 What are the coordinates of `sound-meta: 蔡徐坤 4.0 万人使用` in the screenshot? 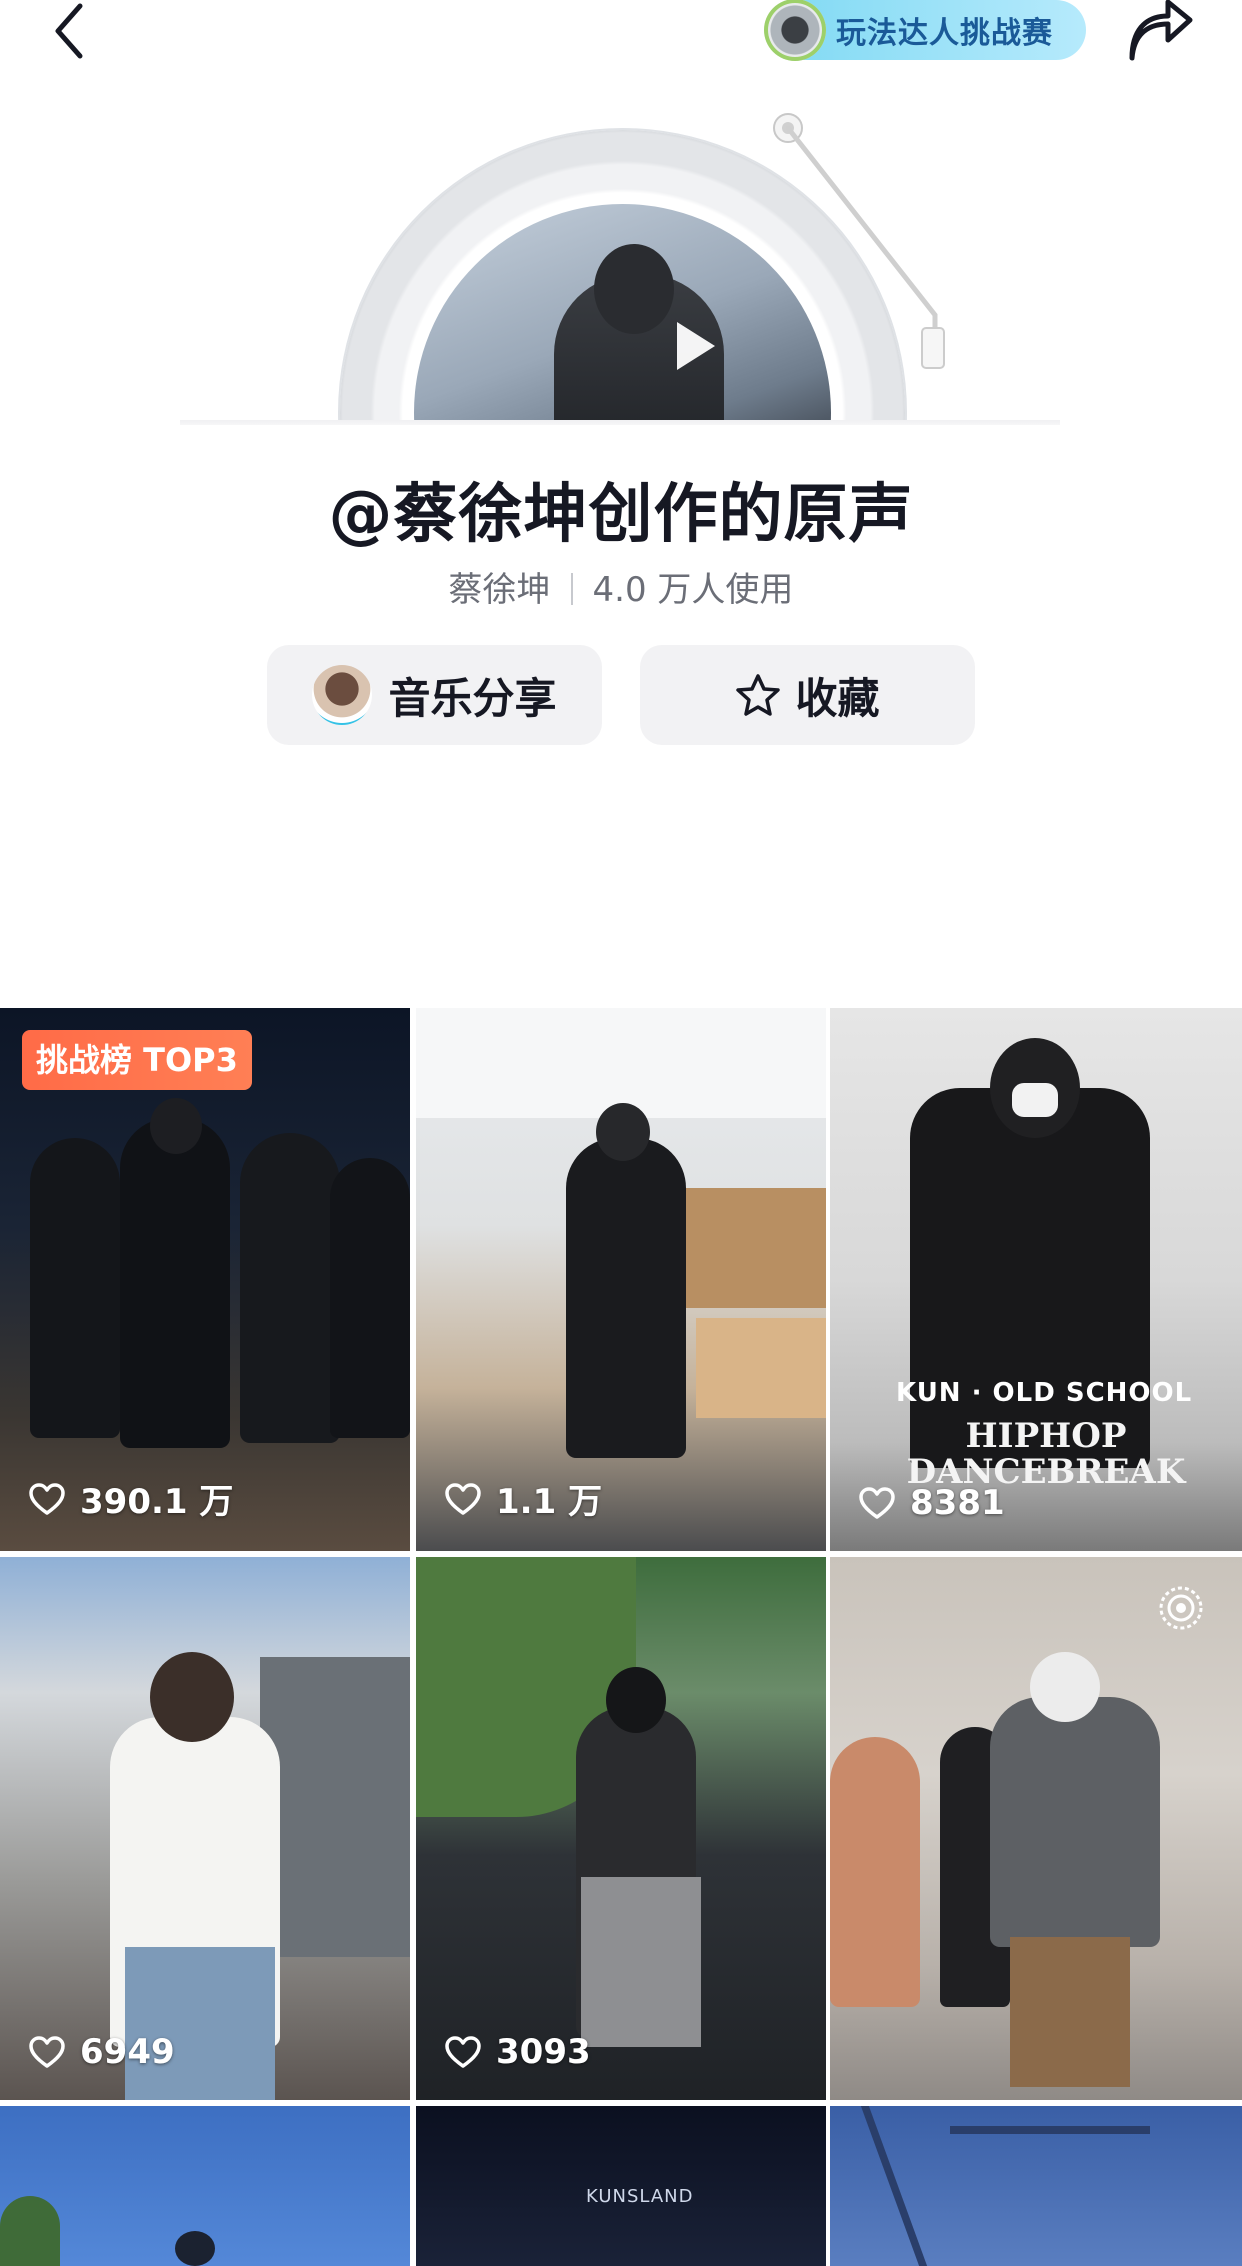 It's located at (621, 586).